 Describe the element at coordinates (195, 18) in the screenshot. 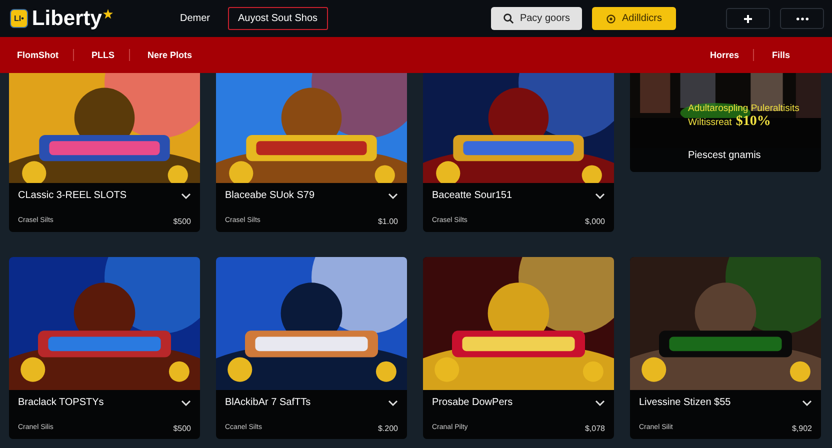

I see `nav-link: Demer` at that location.